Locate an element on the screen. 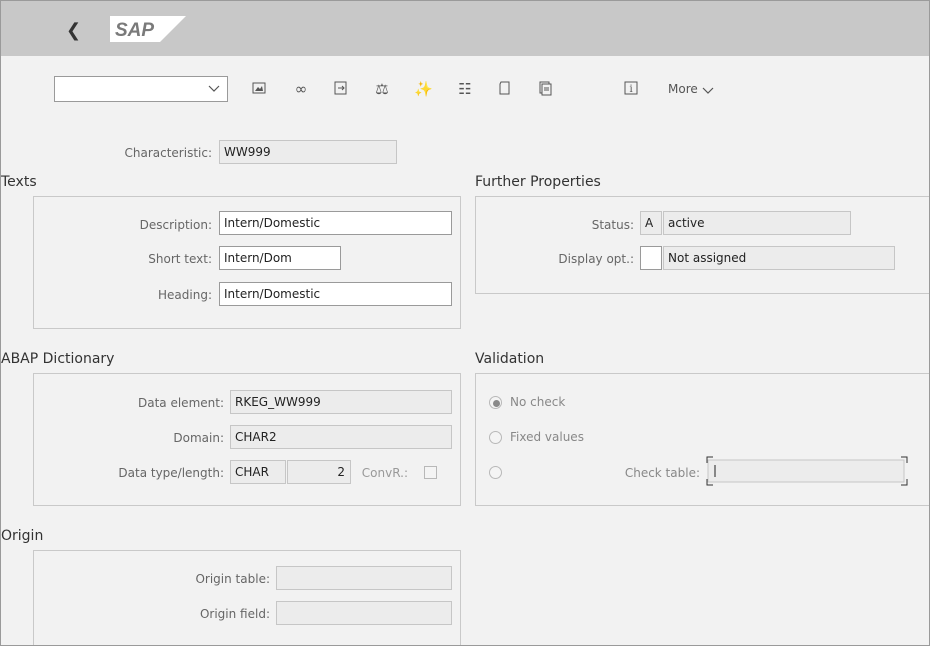 Image resolution: width=930 pixels, height=646 pixels. check-table-label: Check table: is located at coordinates (662, 473).